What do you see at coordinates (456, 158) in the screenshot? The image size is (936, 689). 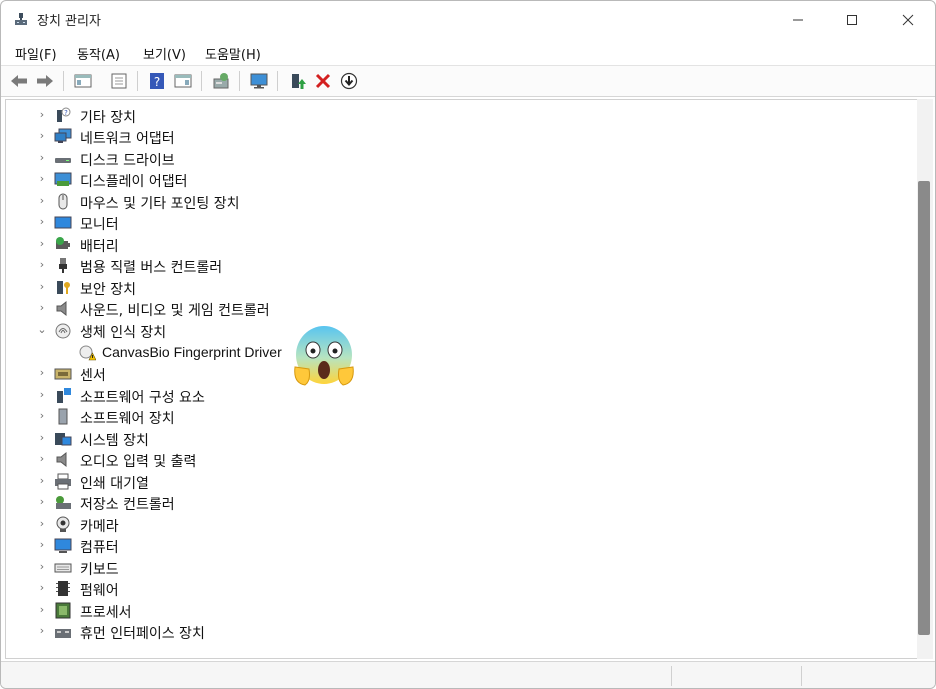 I see `tree-item-disk-drives: › 디스크 드라이브` at bounding box center [456, 158].